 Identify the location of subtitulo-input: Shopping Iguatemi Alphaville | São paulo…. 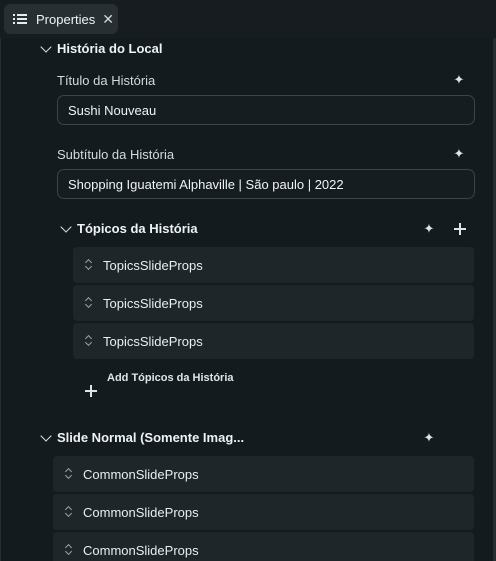
(266, 184).